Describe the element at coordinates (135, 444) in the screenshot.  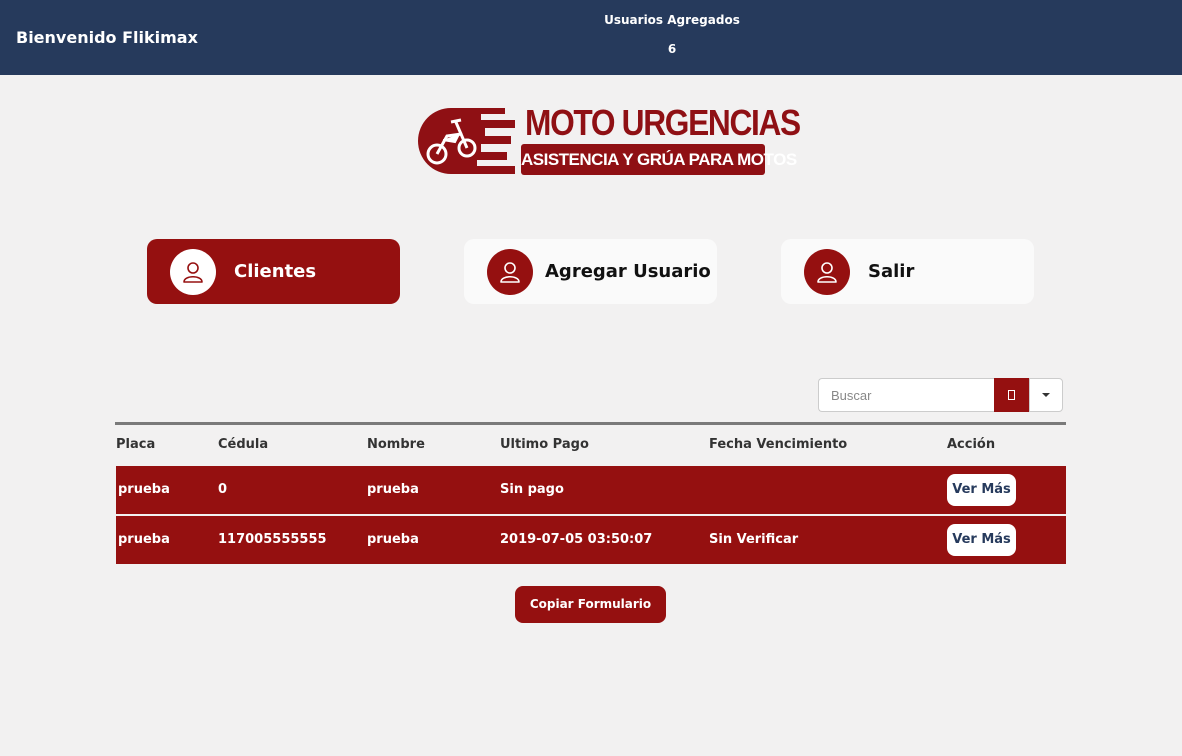
I see `column-header-placa: Placa` at that location.